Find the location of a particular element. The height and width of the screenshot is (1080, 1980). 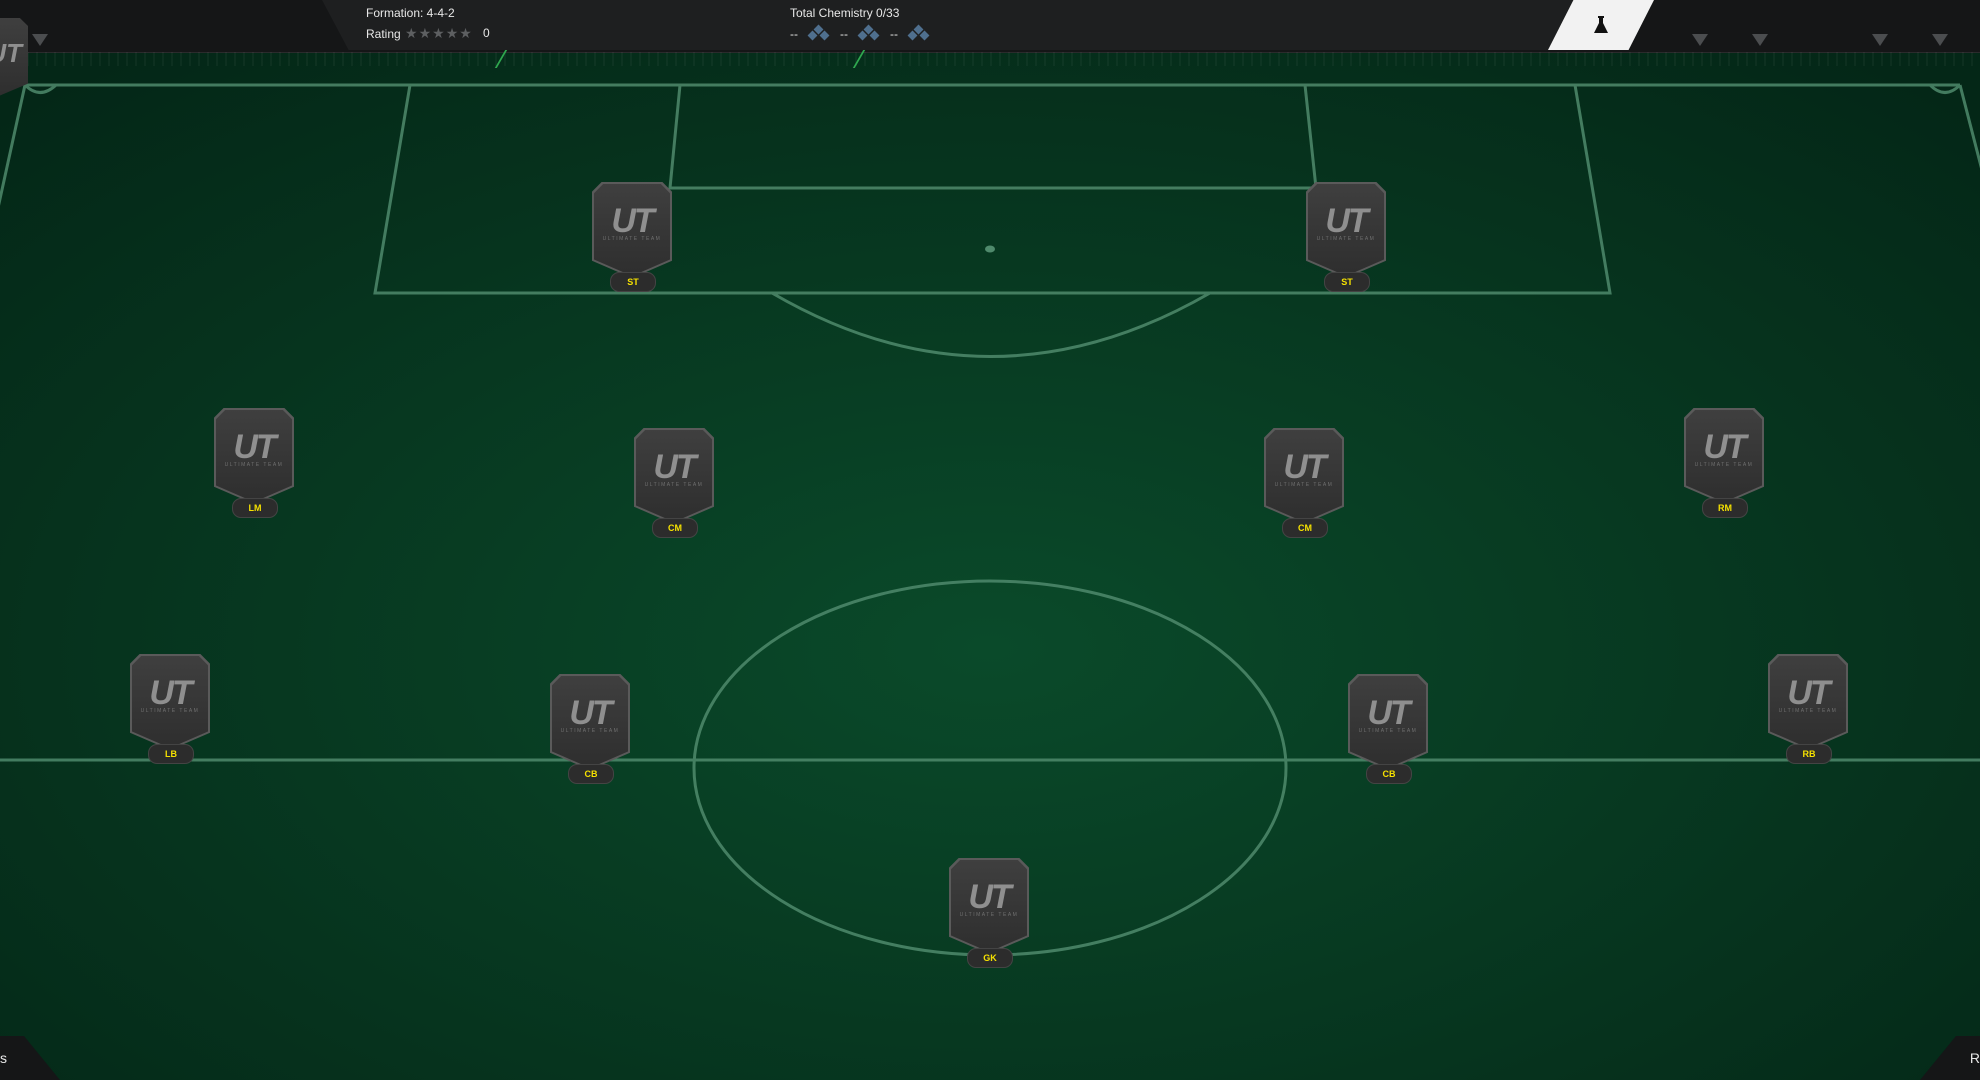

player-slot-cb-left: UT ULTIMATE TEAM CB is located at coordinates (590, 729).